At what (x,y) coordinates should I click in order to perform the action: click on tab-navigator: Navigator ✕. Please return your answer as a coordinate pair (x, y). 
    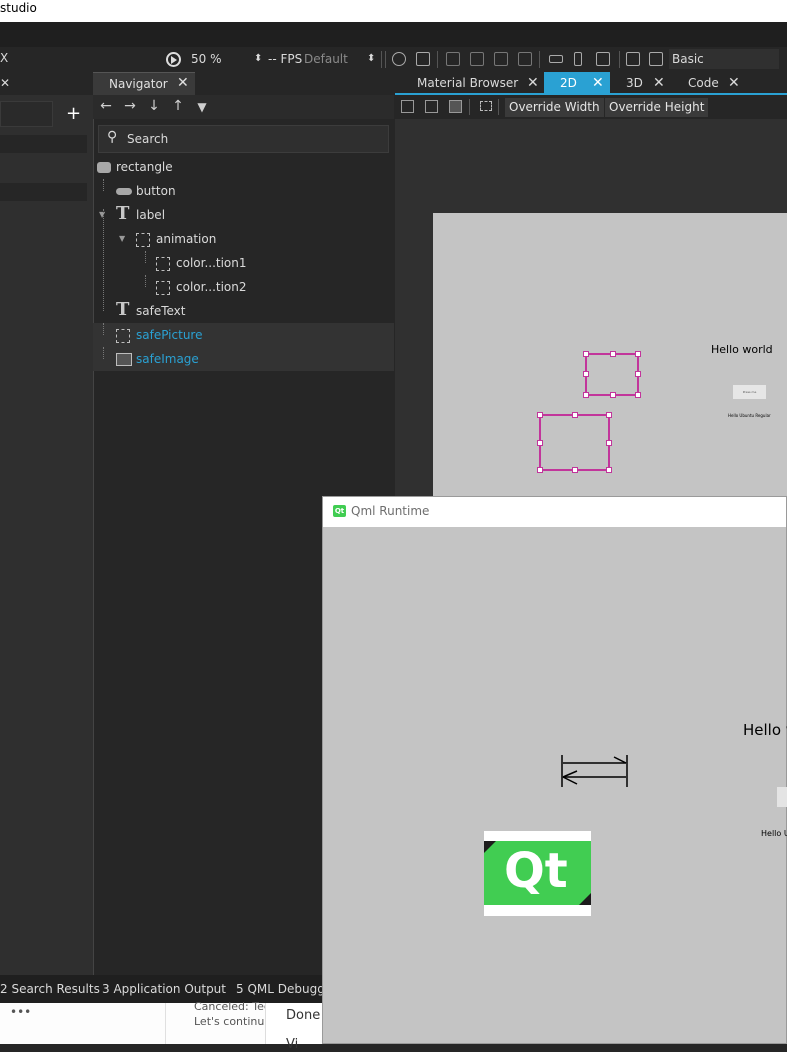
    Looking at the image, I should click on (144, 83).